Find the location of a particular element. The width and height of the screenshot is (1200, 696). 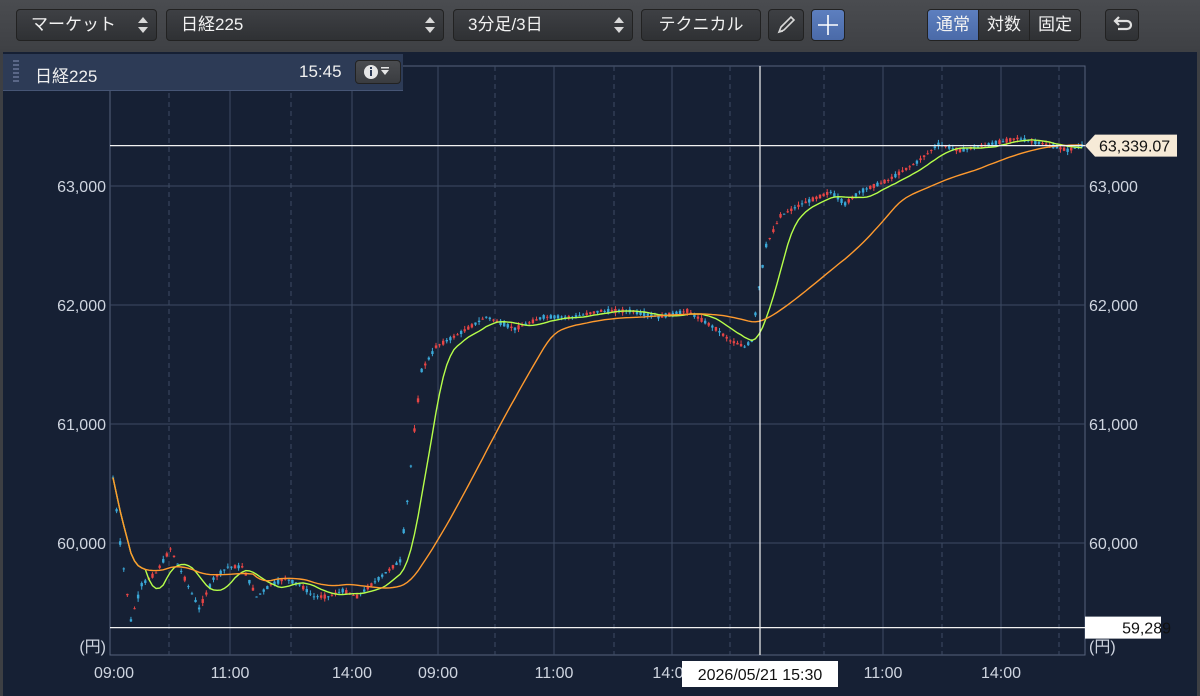

pencil-icon is located at coordinates (786, 24).